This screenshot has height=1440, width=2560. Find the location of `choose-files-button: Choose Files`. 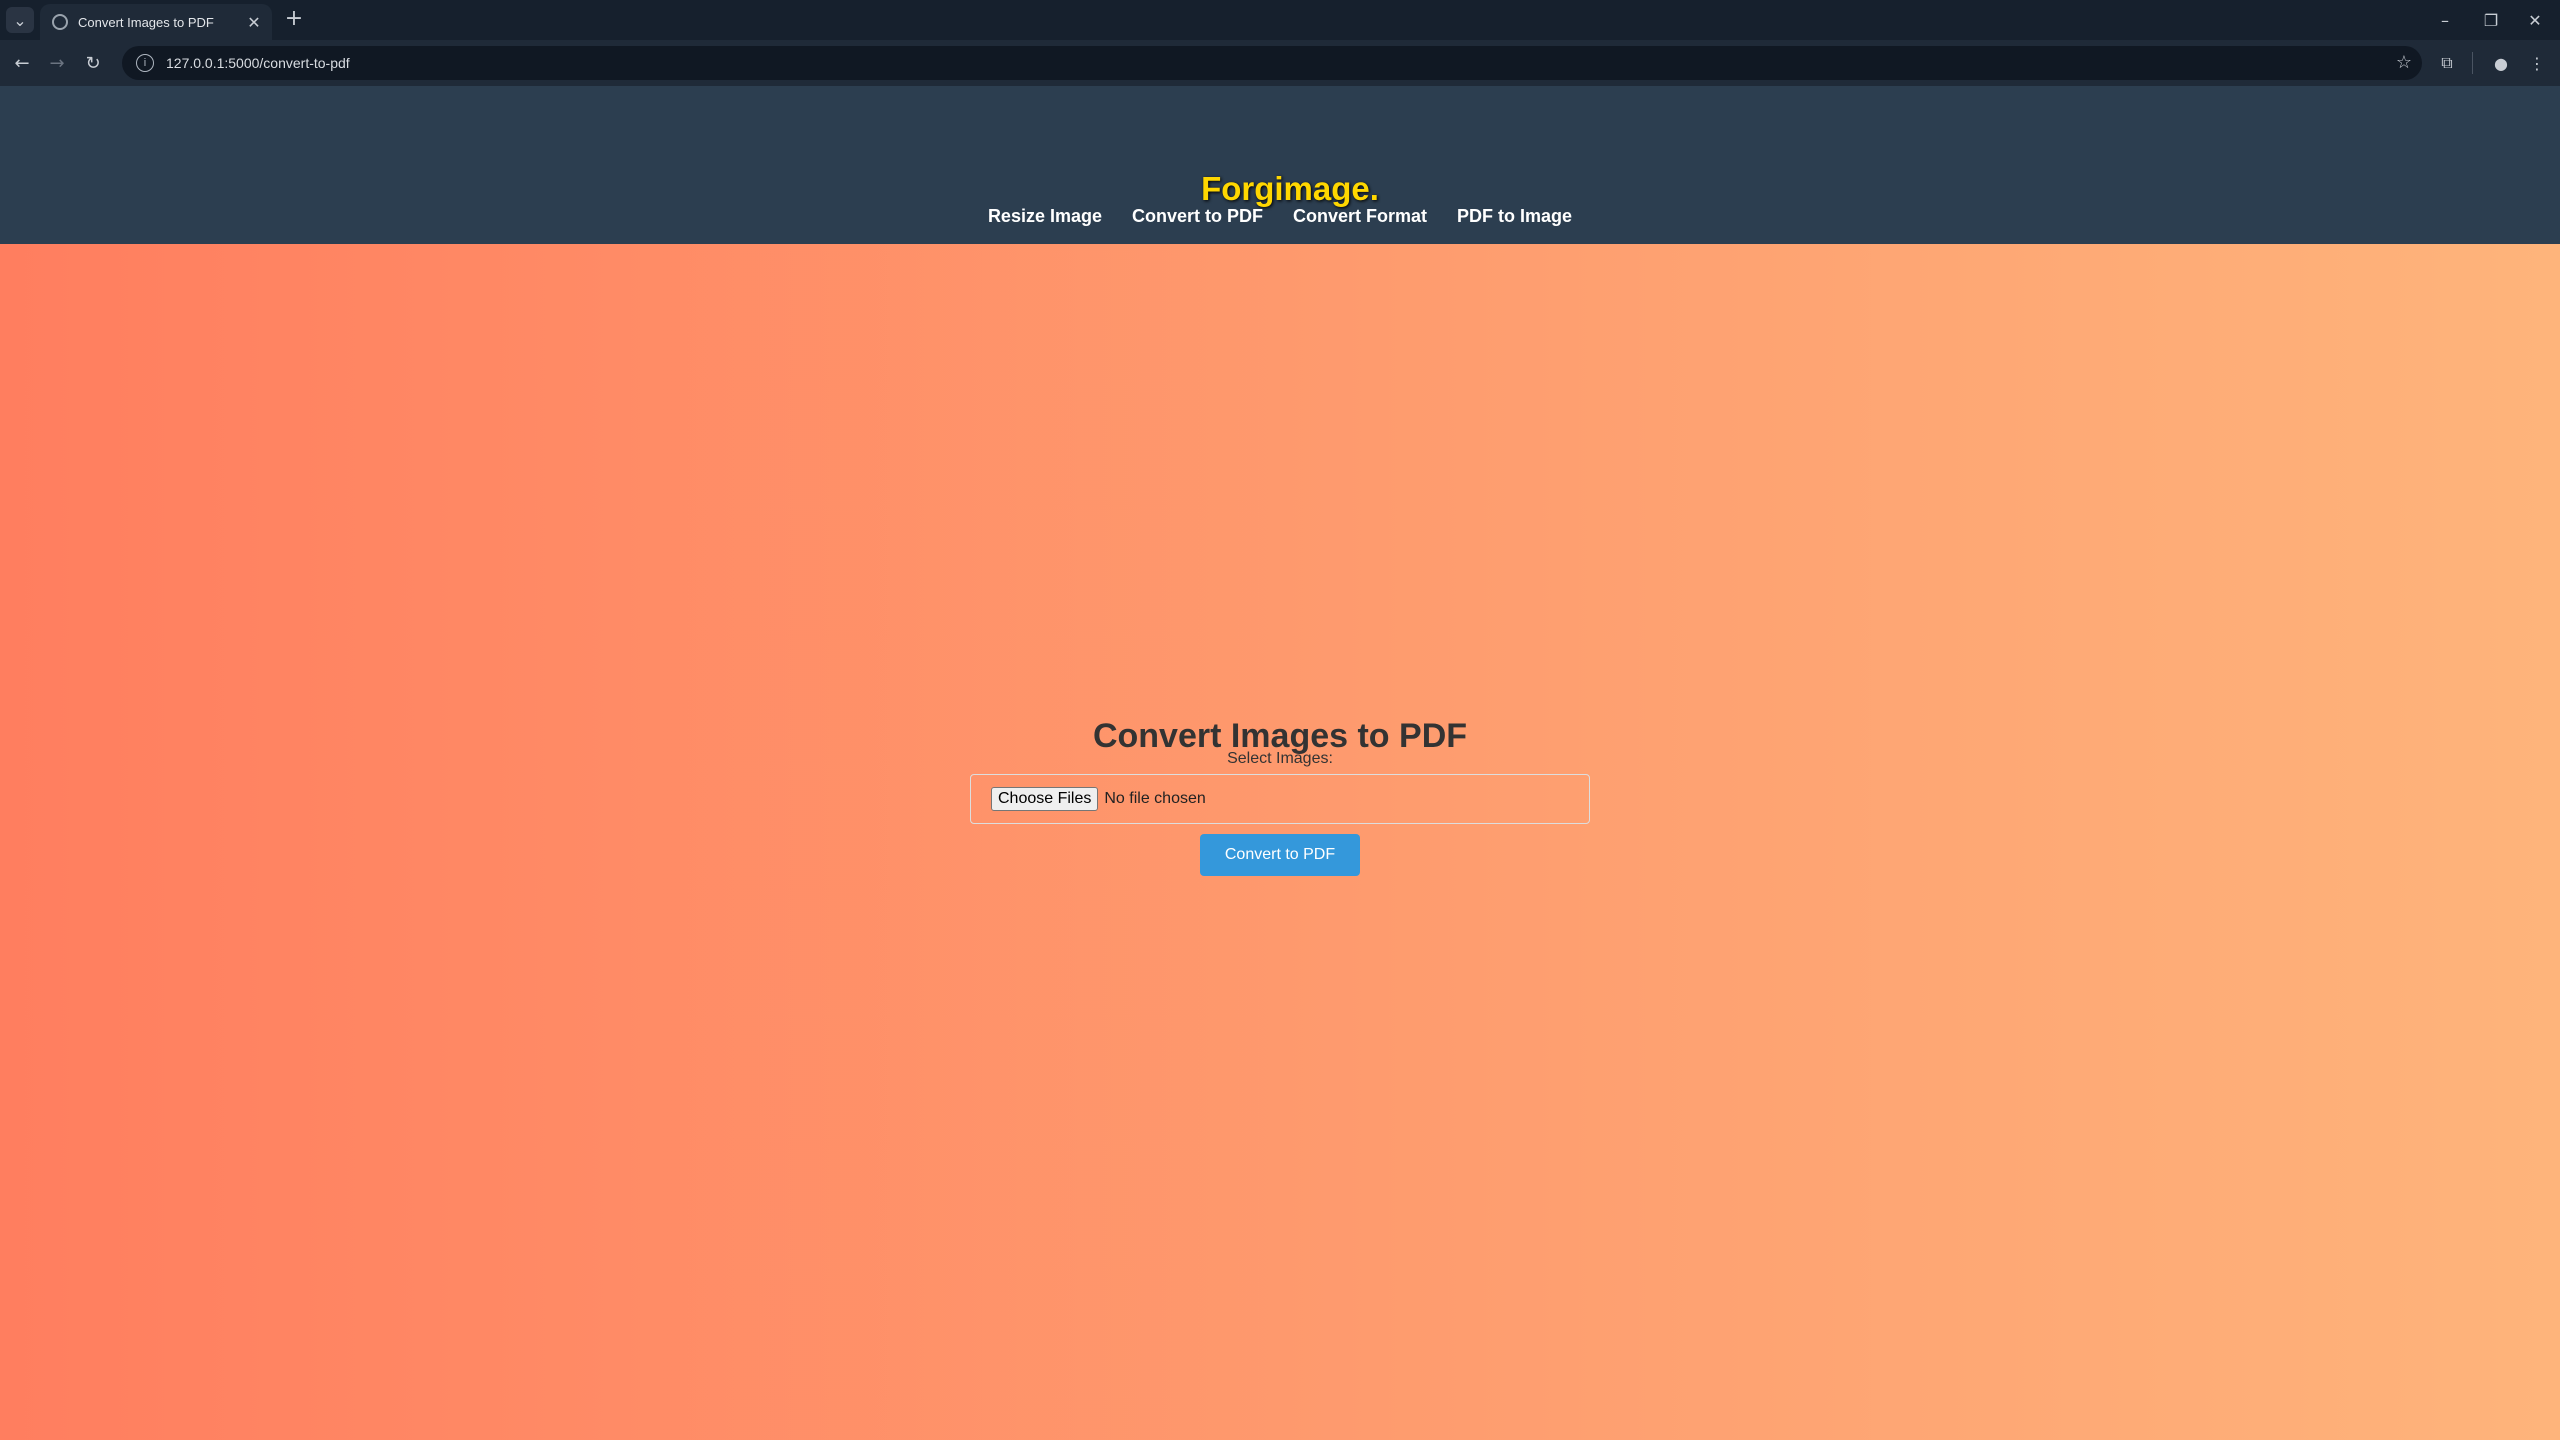

choose-files-button: Choose Files is located at coordinates (1045, 799).